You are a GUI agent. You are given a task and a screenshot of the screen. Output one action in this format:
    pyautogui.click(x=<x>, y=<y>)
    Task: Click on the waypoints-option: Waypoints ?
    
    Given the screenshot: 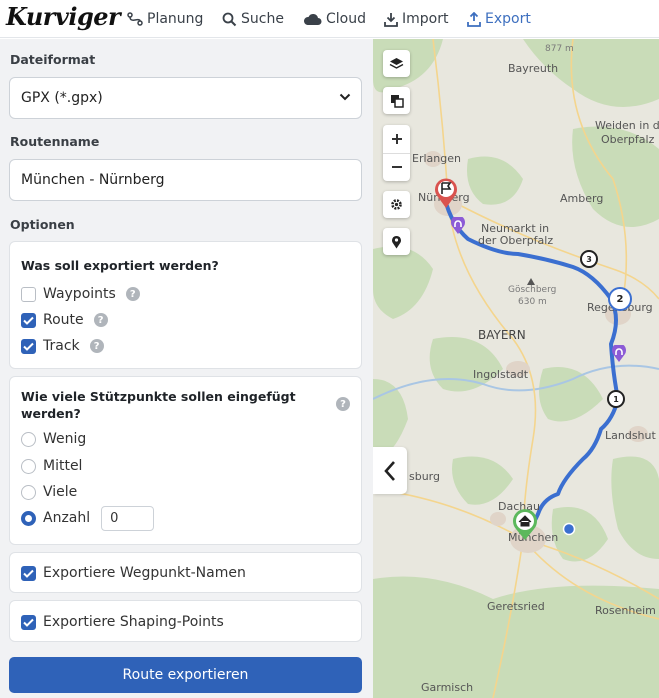 What is the action you would take?
    pyautogui.click(x=80, y=294)
    